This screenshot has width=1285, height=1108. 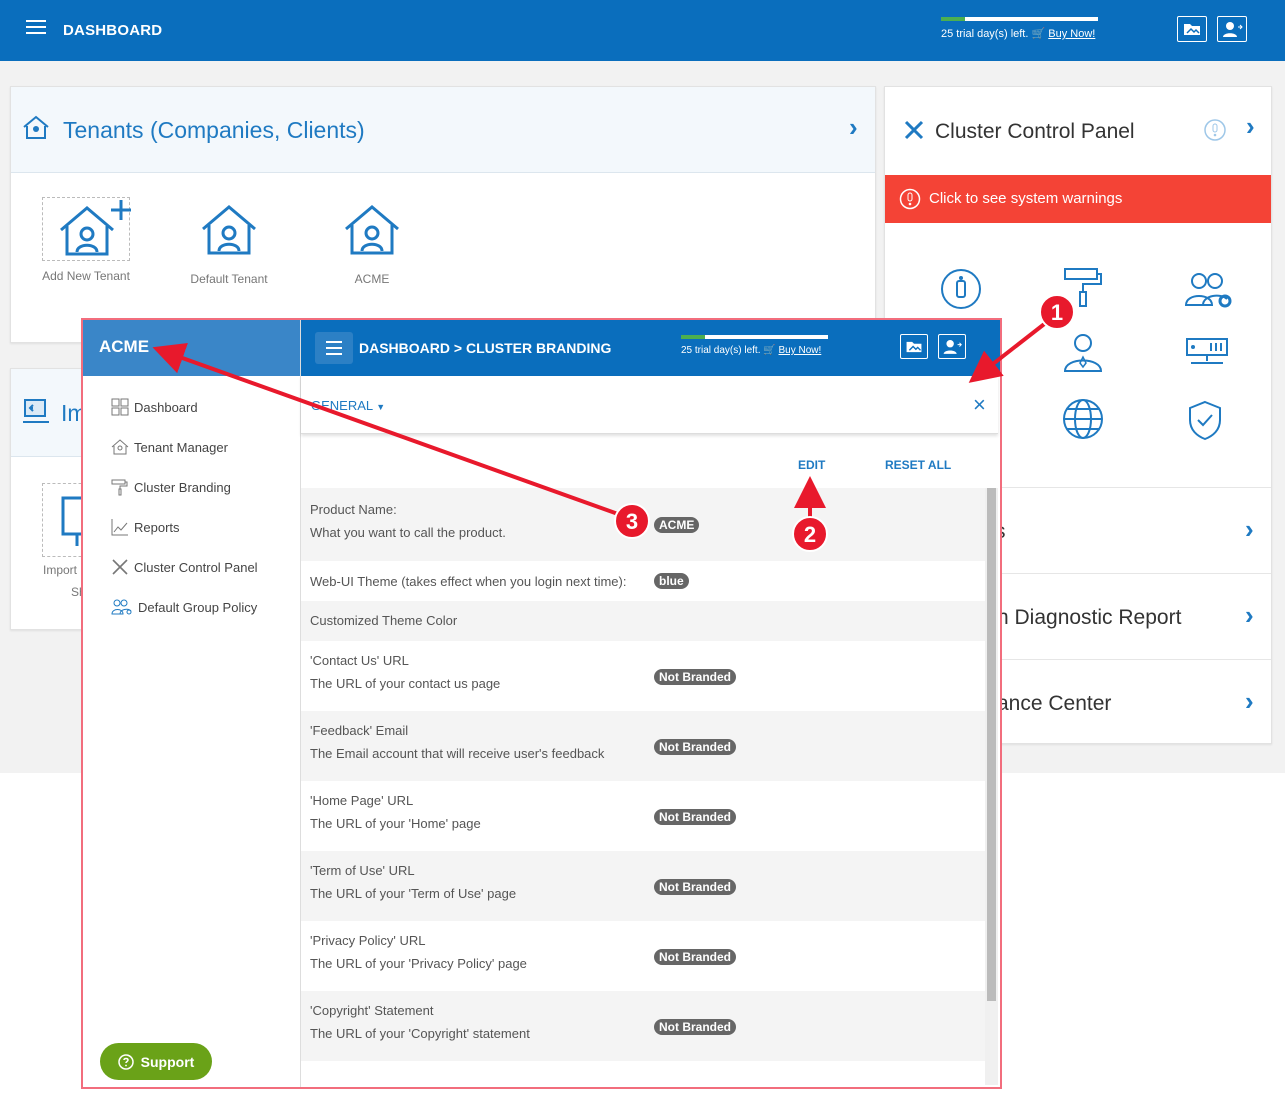 I want to click on annotation-marker-3: 3, so click(x=632, y=521).